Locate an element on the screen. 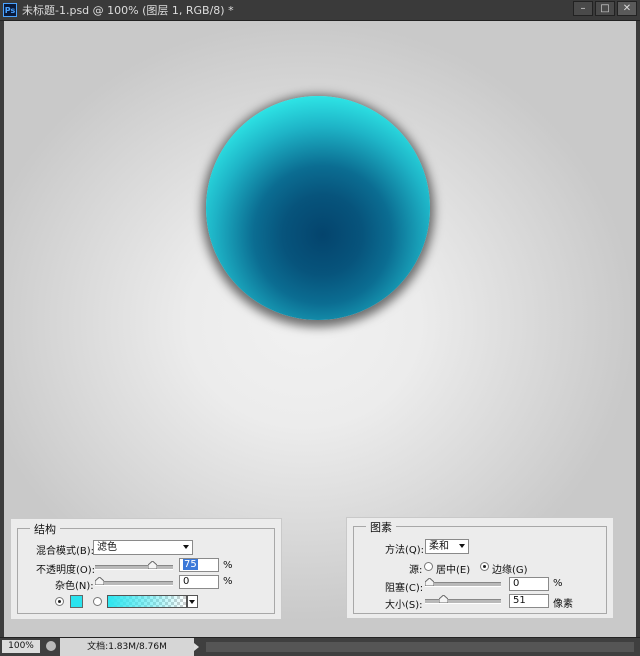 This screenshot has height=656, width=640. noise-slider-thumb is located at coordinates (99, 581).